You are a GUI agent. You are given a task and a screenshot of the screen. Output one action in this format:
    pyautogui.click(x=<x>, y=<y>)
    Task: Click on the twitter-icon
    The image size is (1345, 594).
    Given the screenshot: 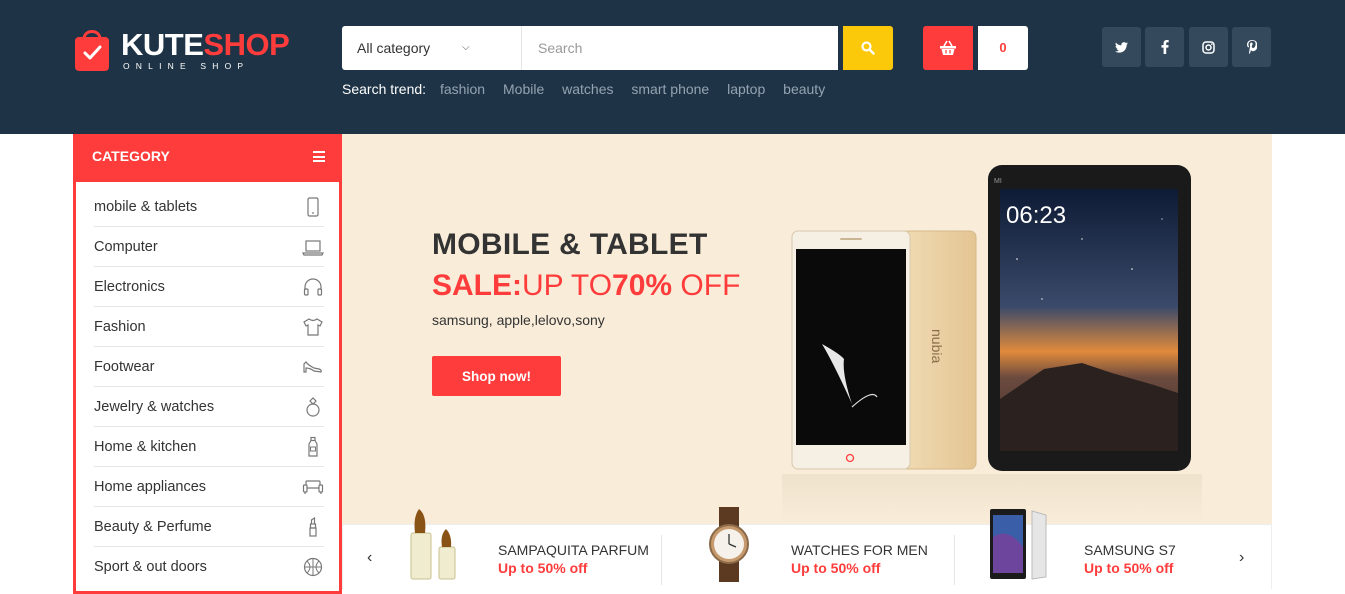 What is the action you would take?
    pyautogui.click(x=1121, y=47)
    